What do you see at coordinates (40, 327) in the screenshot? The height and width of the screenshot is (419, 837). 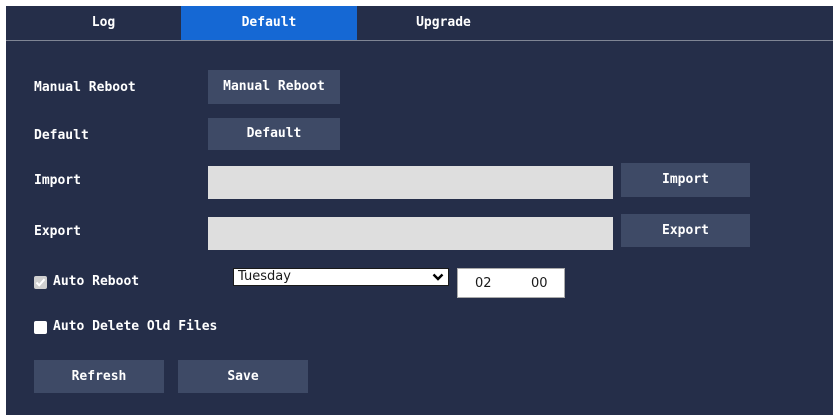 I see `auto-delete-checkbox` at bounding box center [40, 327].